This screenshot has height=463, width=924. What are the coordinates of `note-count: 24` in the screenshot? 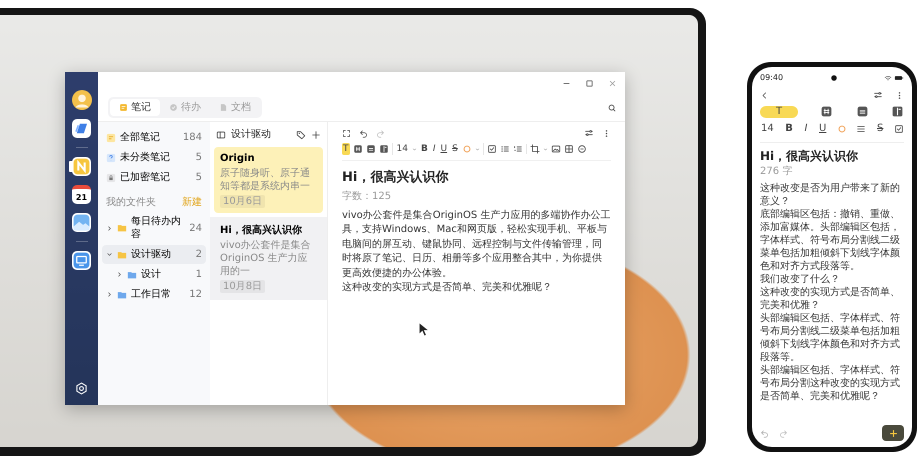 It's located at (195, 228).